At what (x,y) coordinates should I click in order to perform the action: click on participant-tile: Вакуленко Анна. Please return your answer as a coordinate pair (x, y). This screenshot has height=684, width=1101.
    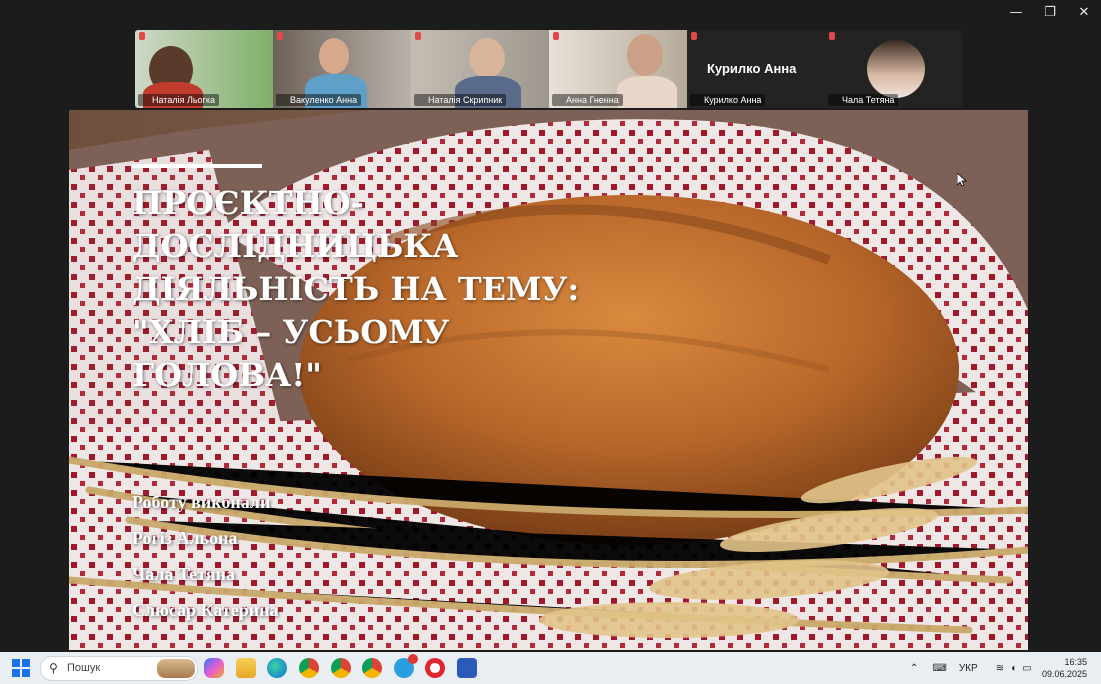
    Looking at the image, I should click on (342, 69).